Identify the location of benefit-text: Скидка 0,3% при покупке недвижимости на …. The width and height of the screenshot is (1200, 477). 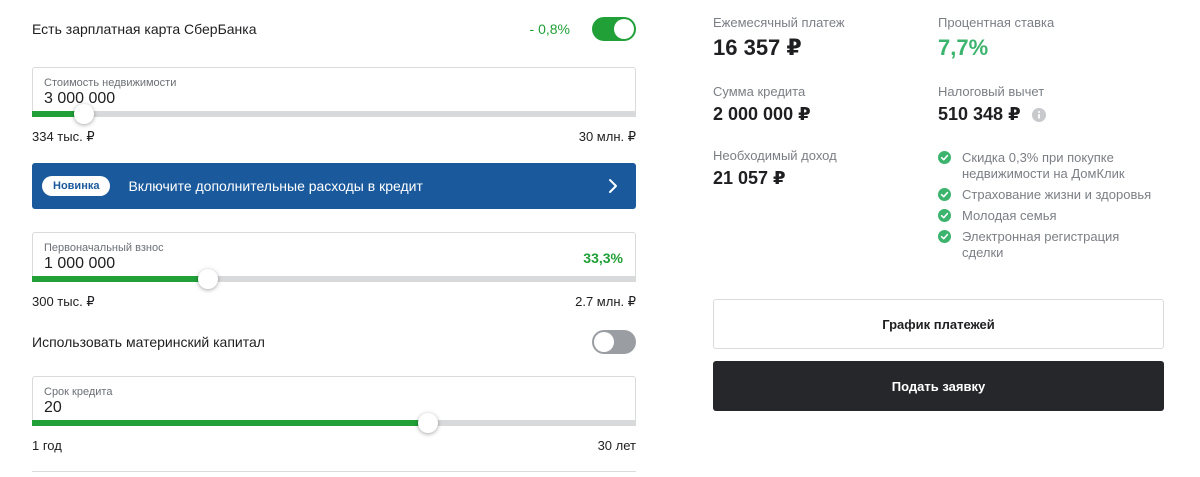
(1043, 165).